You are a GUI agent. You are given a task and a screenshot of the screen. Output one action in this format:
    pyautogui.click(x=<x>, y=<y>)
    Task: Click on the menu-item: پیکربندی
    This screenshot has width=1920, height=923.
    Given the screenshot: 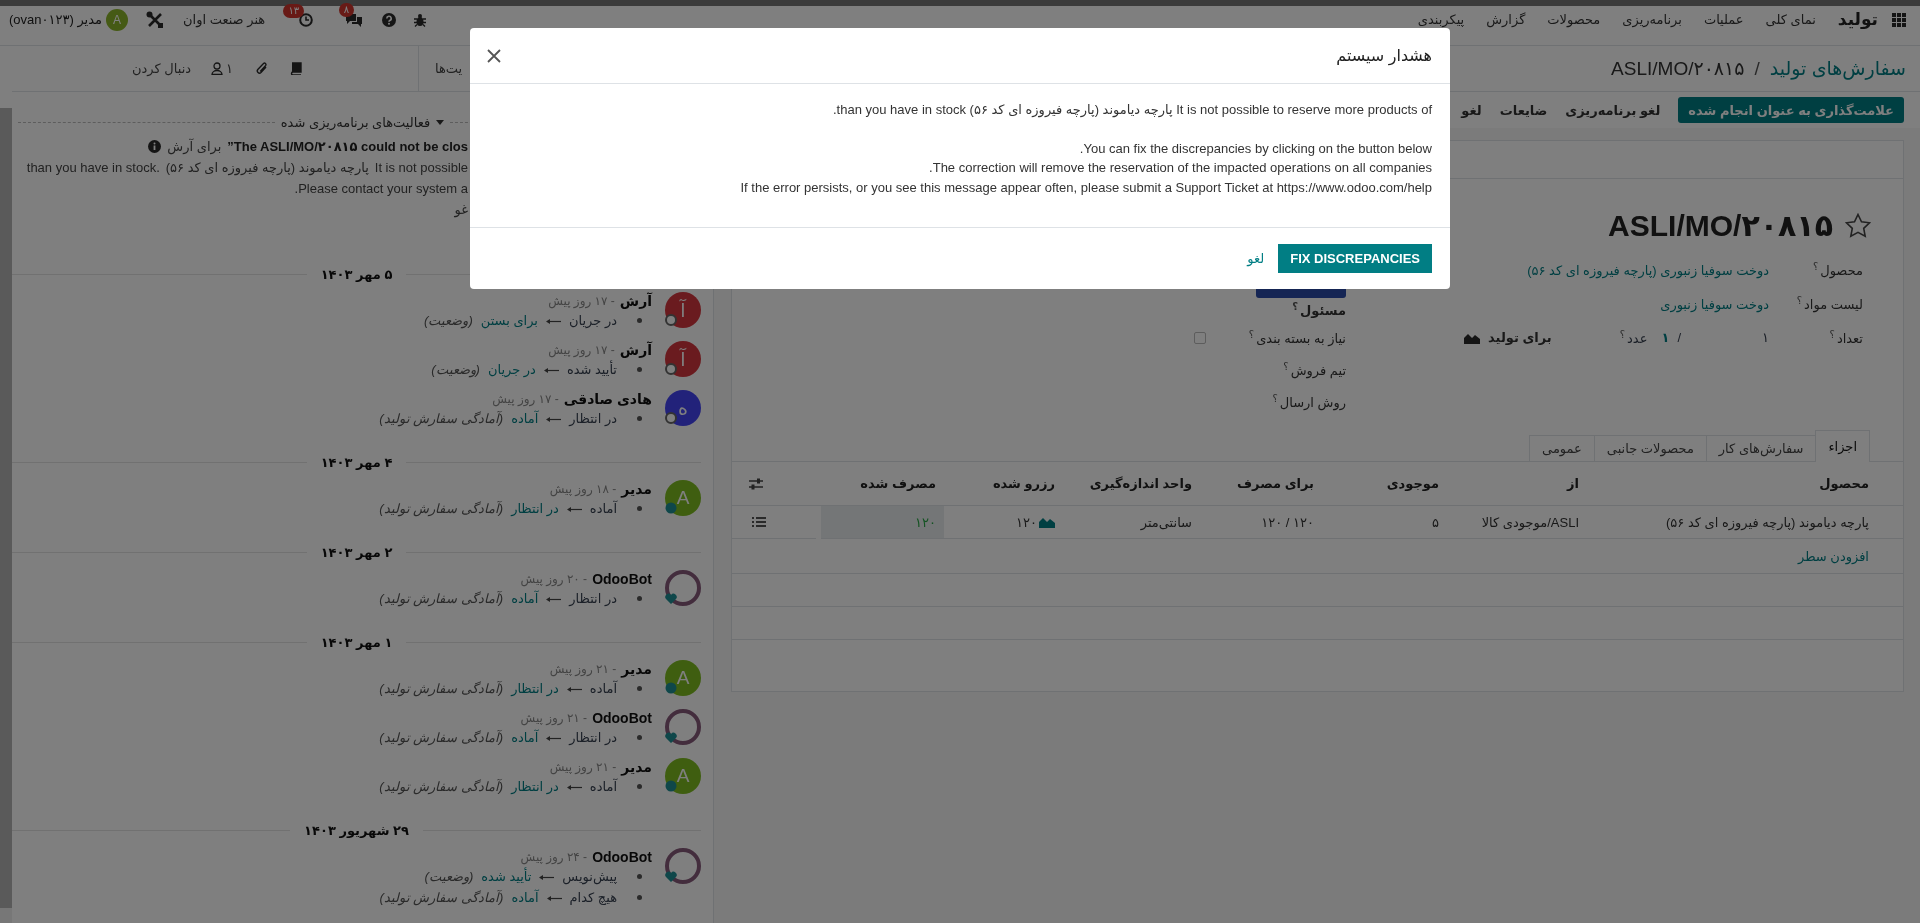 What is the action you would take?
    pyautogui.click(x=1441, y=19)
    